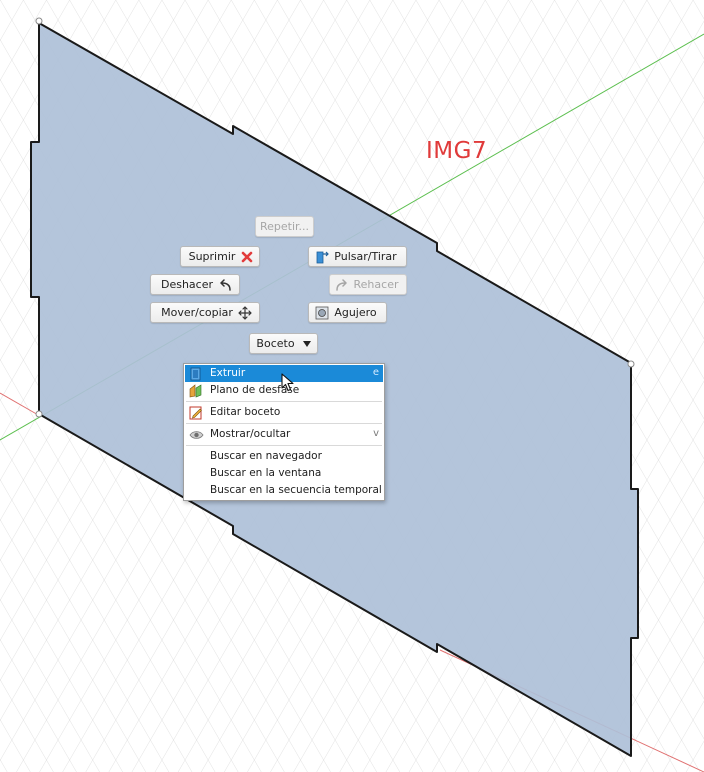 Image resolution: width=704 pixels, height=772 pixels. What do you see at coordinates (245, 313) in the screenshot?
I see `move-icon` at bounding box center [245, 313].